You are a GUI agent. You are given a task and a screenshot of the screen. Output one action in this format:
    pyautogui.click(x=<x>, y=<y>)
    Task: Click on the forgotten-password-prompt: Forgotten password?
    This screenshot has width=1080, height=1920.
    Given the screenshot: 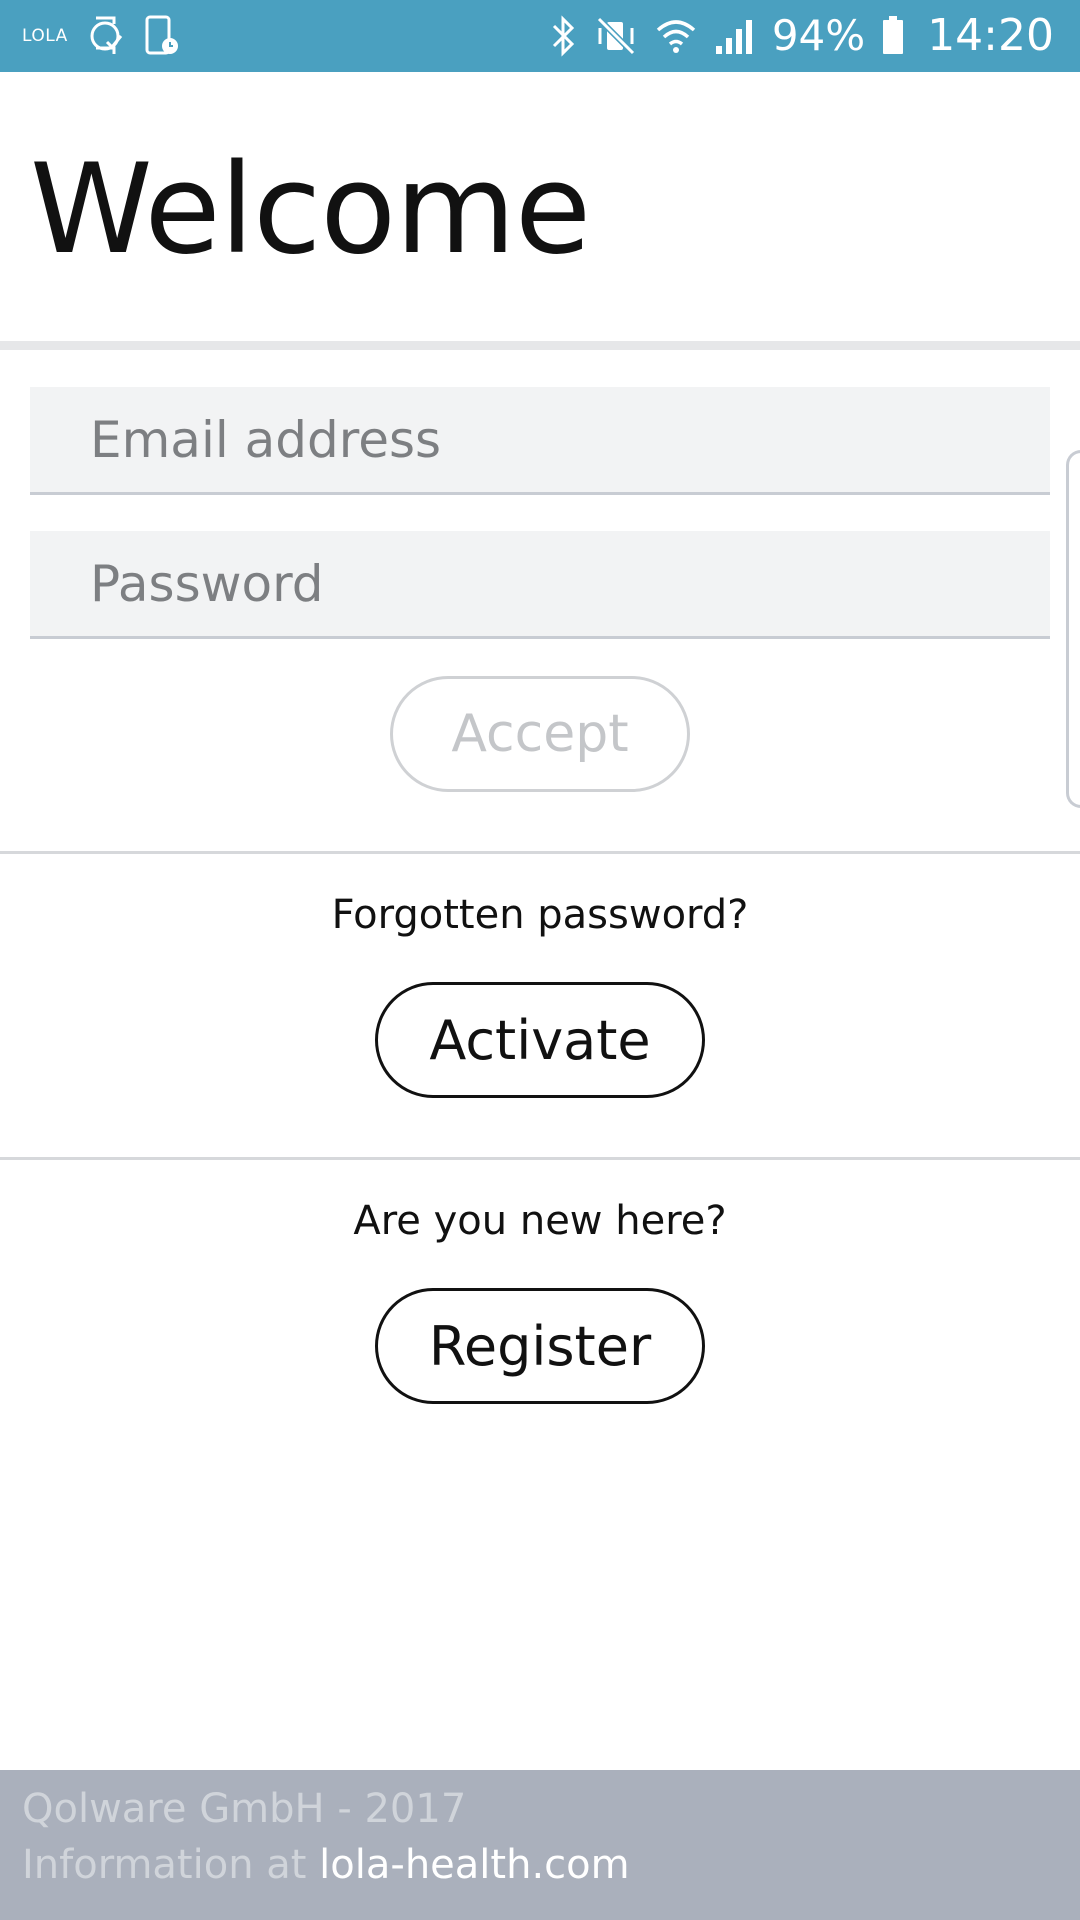 What is the action you would take?
    pyautogui.click(x=540, y=915)
    